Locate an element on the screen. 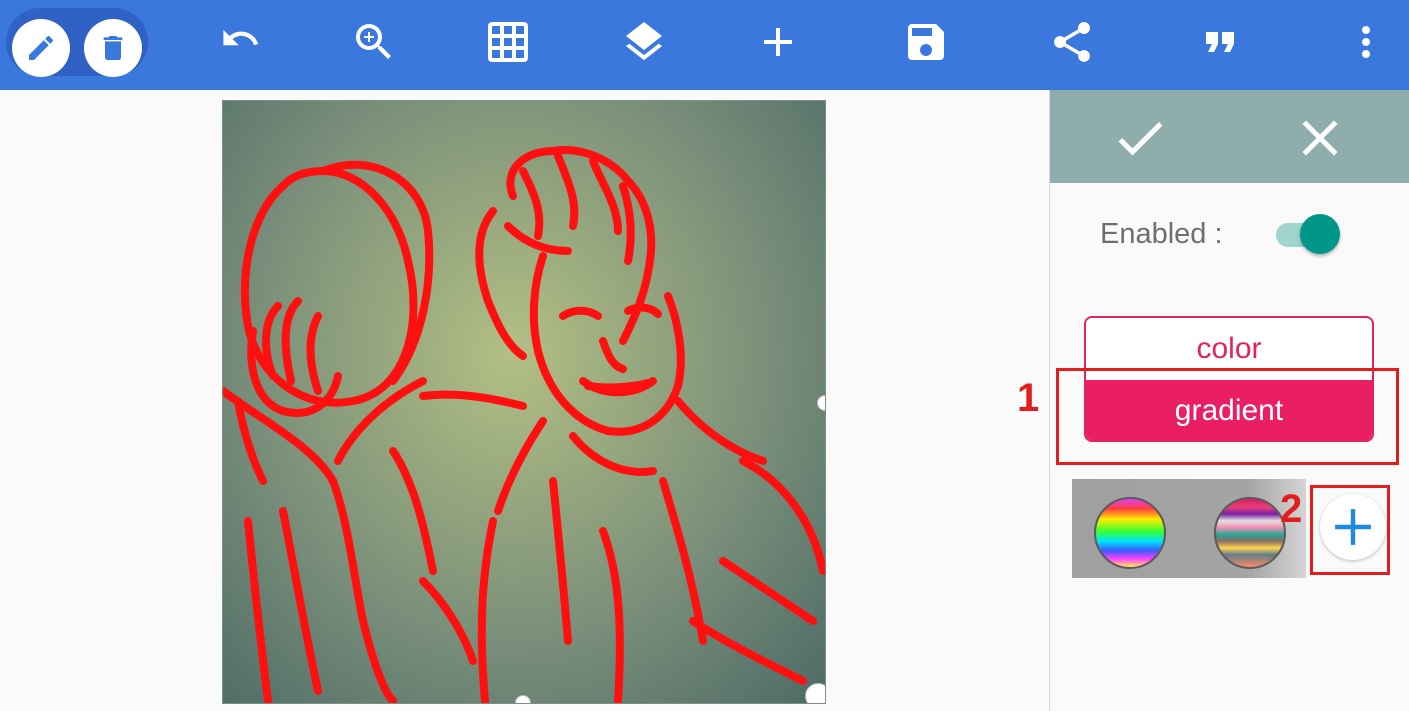  save-button is located at coordinates (926, 42).